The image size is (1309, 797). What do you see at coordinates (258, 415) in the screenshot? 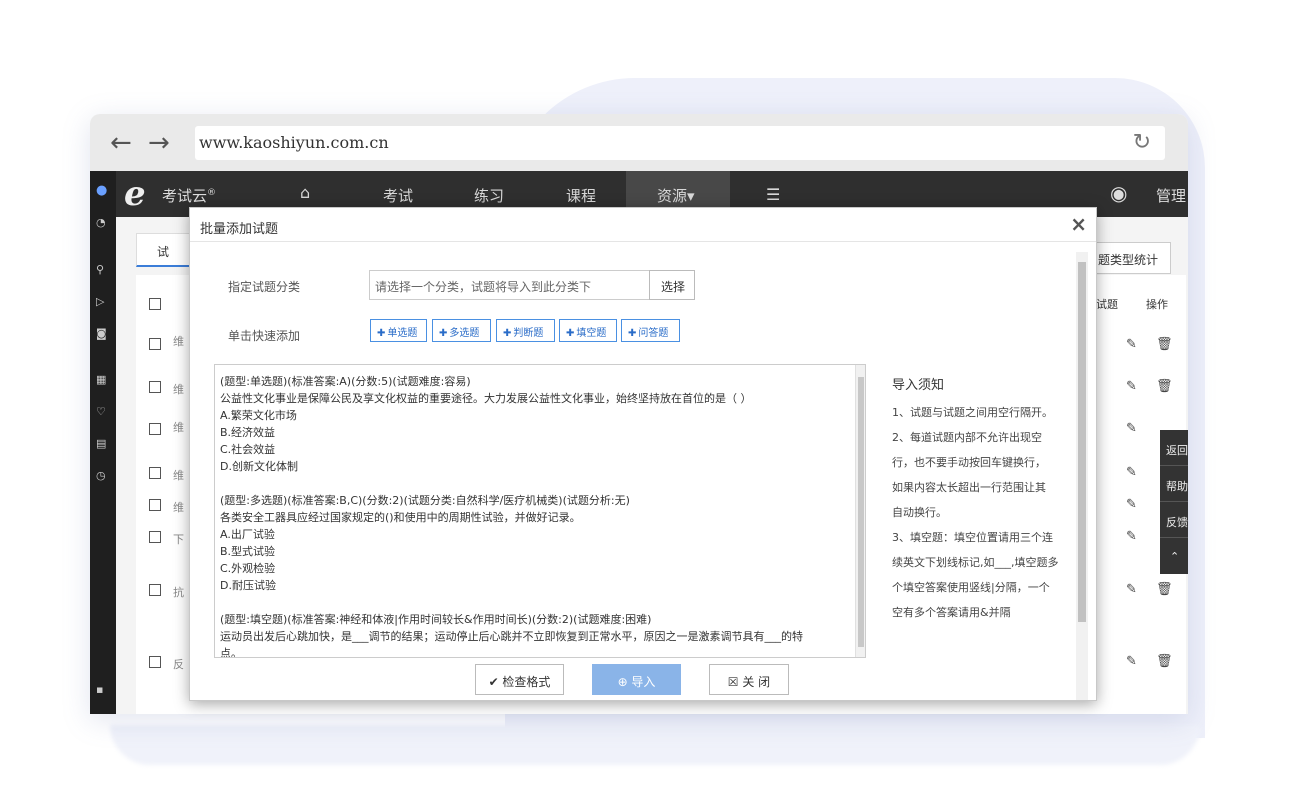
I see `textarea-line: A.繁荣文化市场` at bounding box center [258, 415].